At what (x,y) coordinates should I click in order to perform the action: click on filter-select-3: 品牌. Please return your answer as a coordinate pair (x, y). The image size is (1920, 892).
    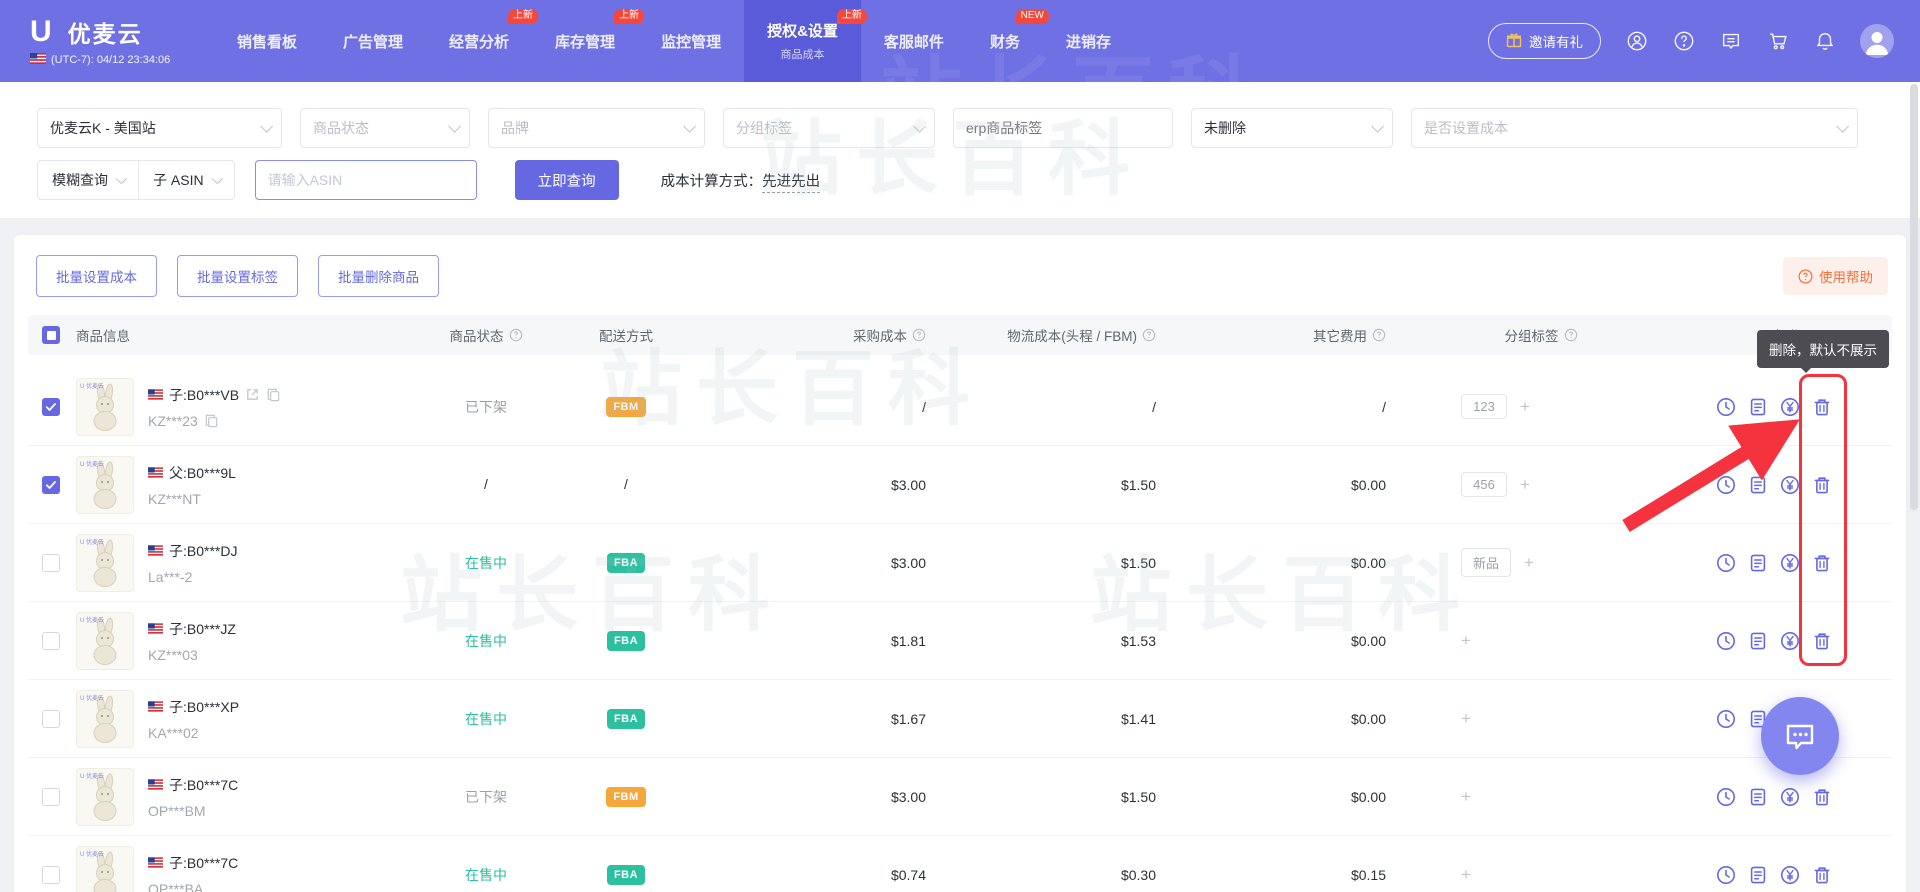
    Looking at the image, I should click on (596, 128).